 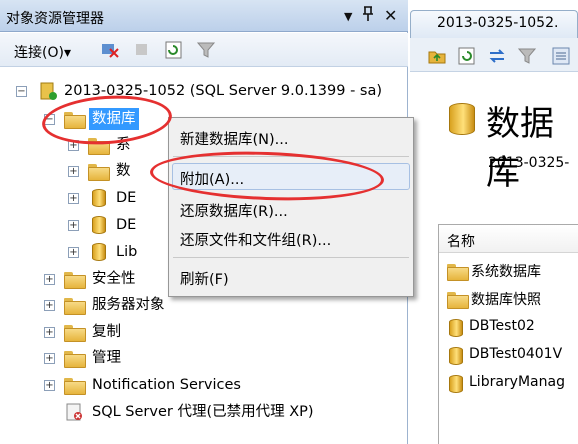 What do you see at coordinates (74, 412) in the screenshot?
I see `agent-icon` at bounding box center [74, 412].